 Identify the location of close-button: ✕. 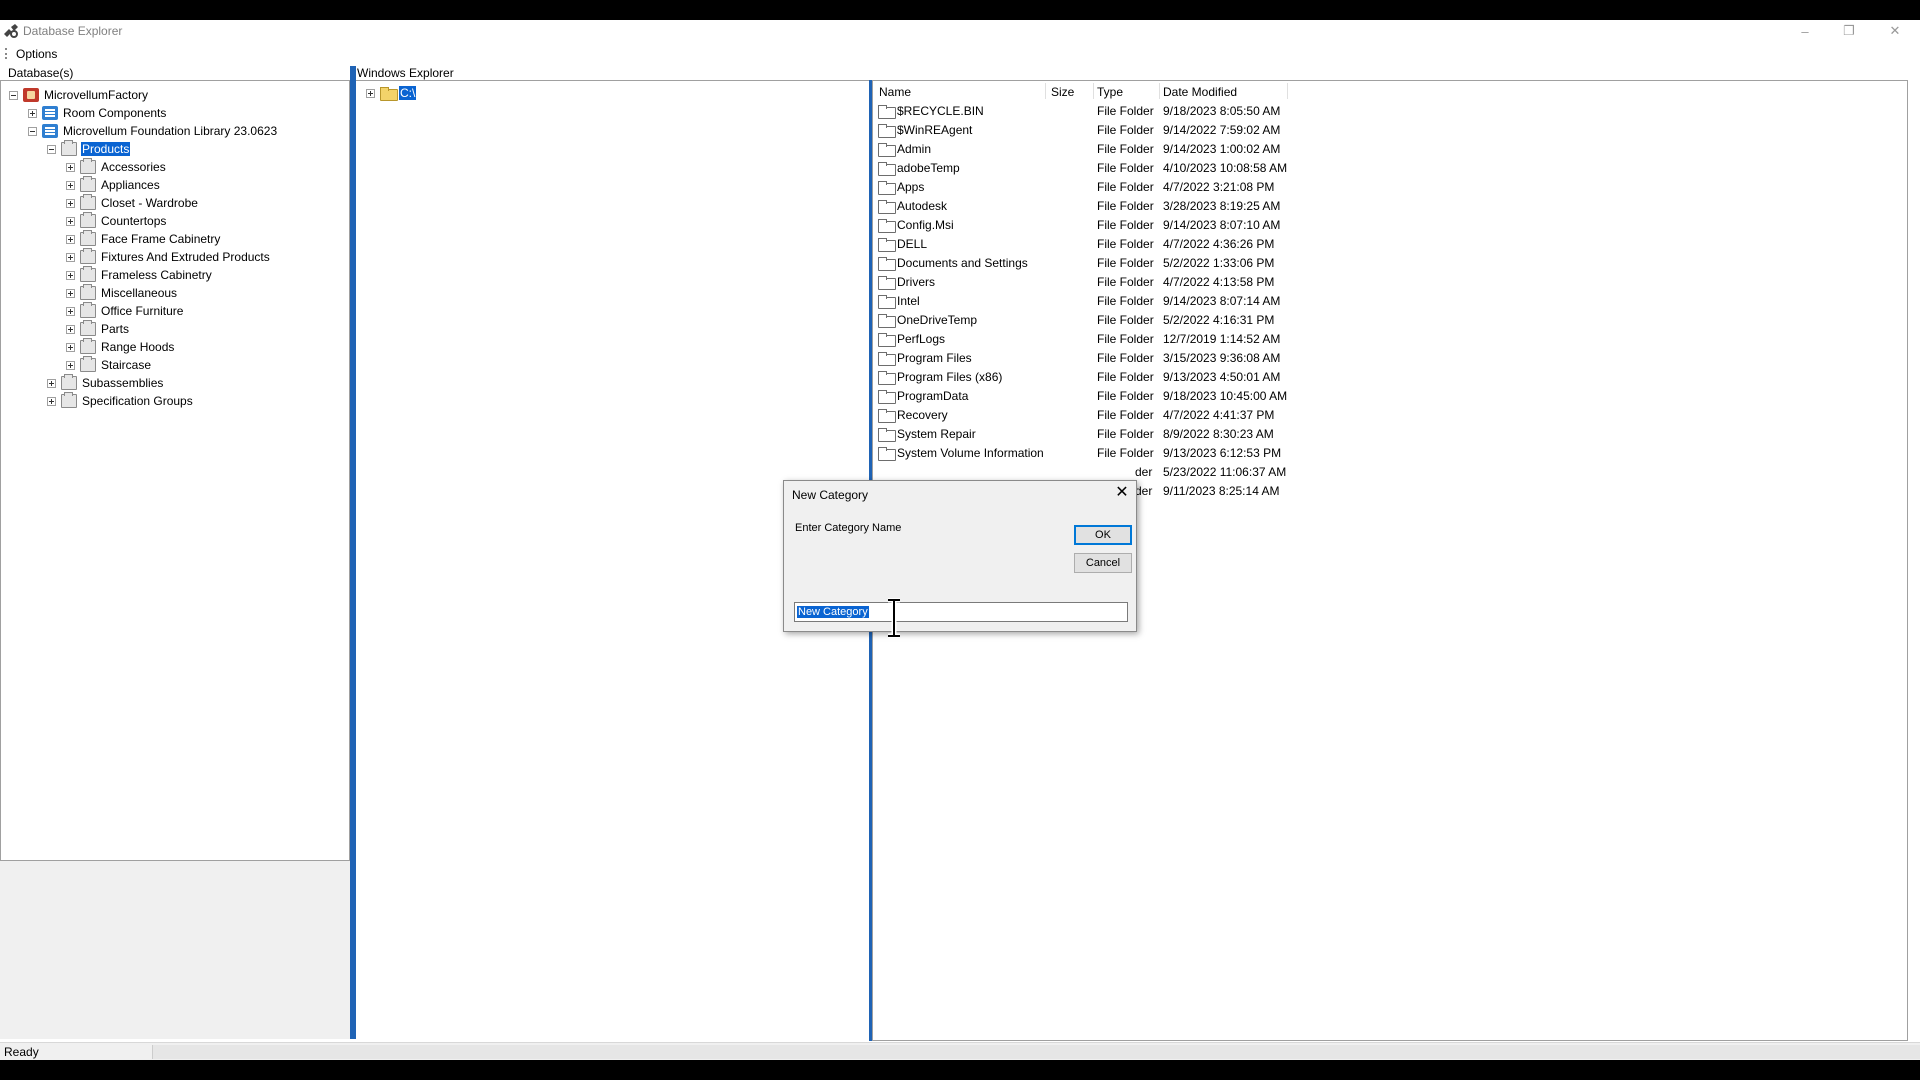
(1895, 31).